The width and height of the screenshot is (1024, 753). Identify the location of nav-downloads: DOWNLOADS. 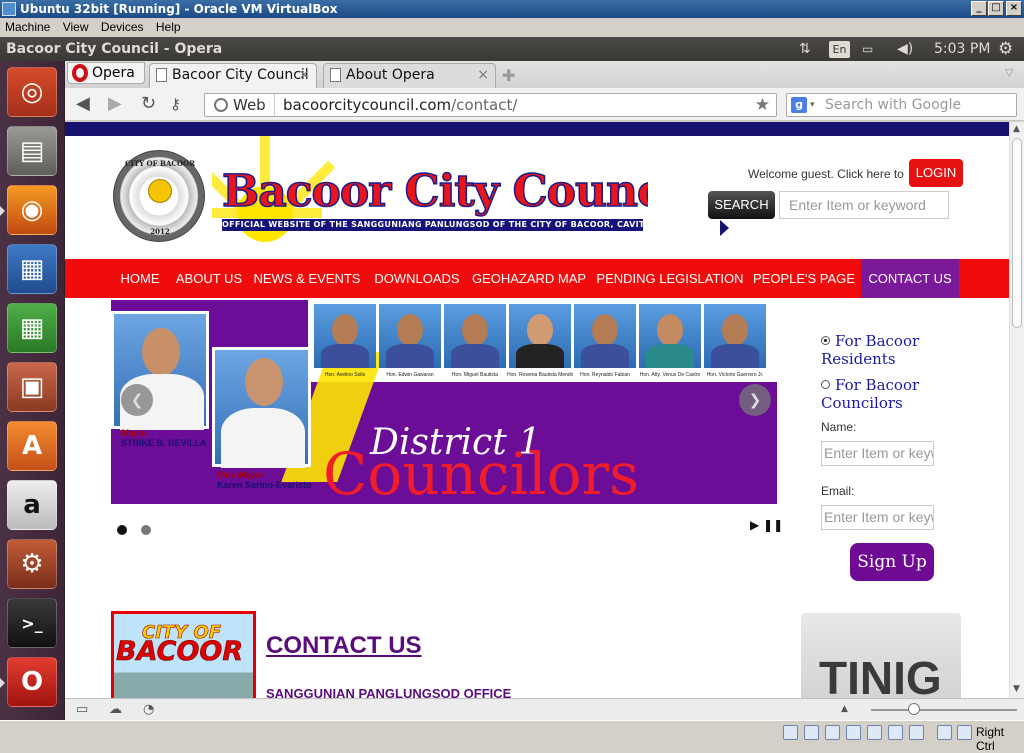
(417, 278).